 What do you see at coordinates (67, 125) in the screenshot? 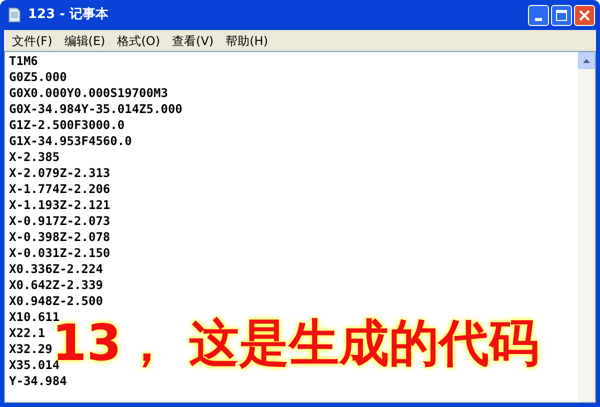
I see `code-line: G1Z-2.500F3000.0` at bounding box center [67, 125].